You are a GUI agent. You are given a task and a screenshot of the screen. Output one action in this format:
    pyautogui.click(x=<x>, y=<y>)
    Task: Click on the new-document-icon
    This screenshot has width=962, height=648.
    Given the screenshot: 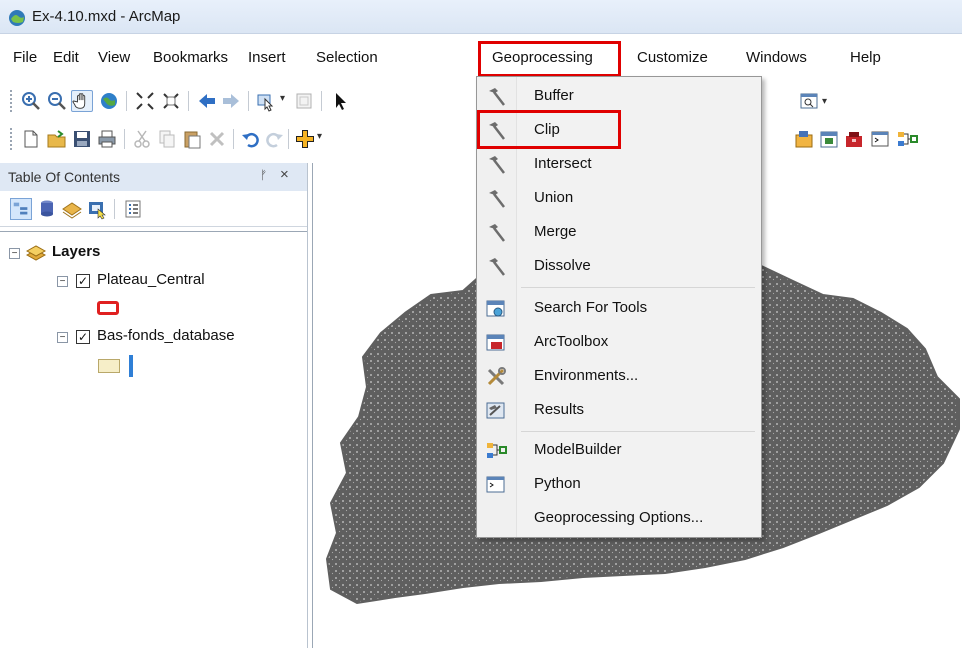 What is the action you would take?
    pyautogui.click(x=31, y=139)
    